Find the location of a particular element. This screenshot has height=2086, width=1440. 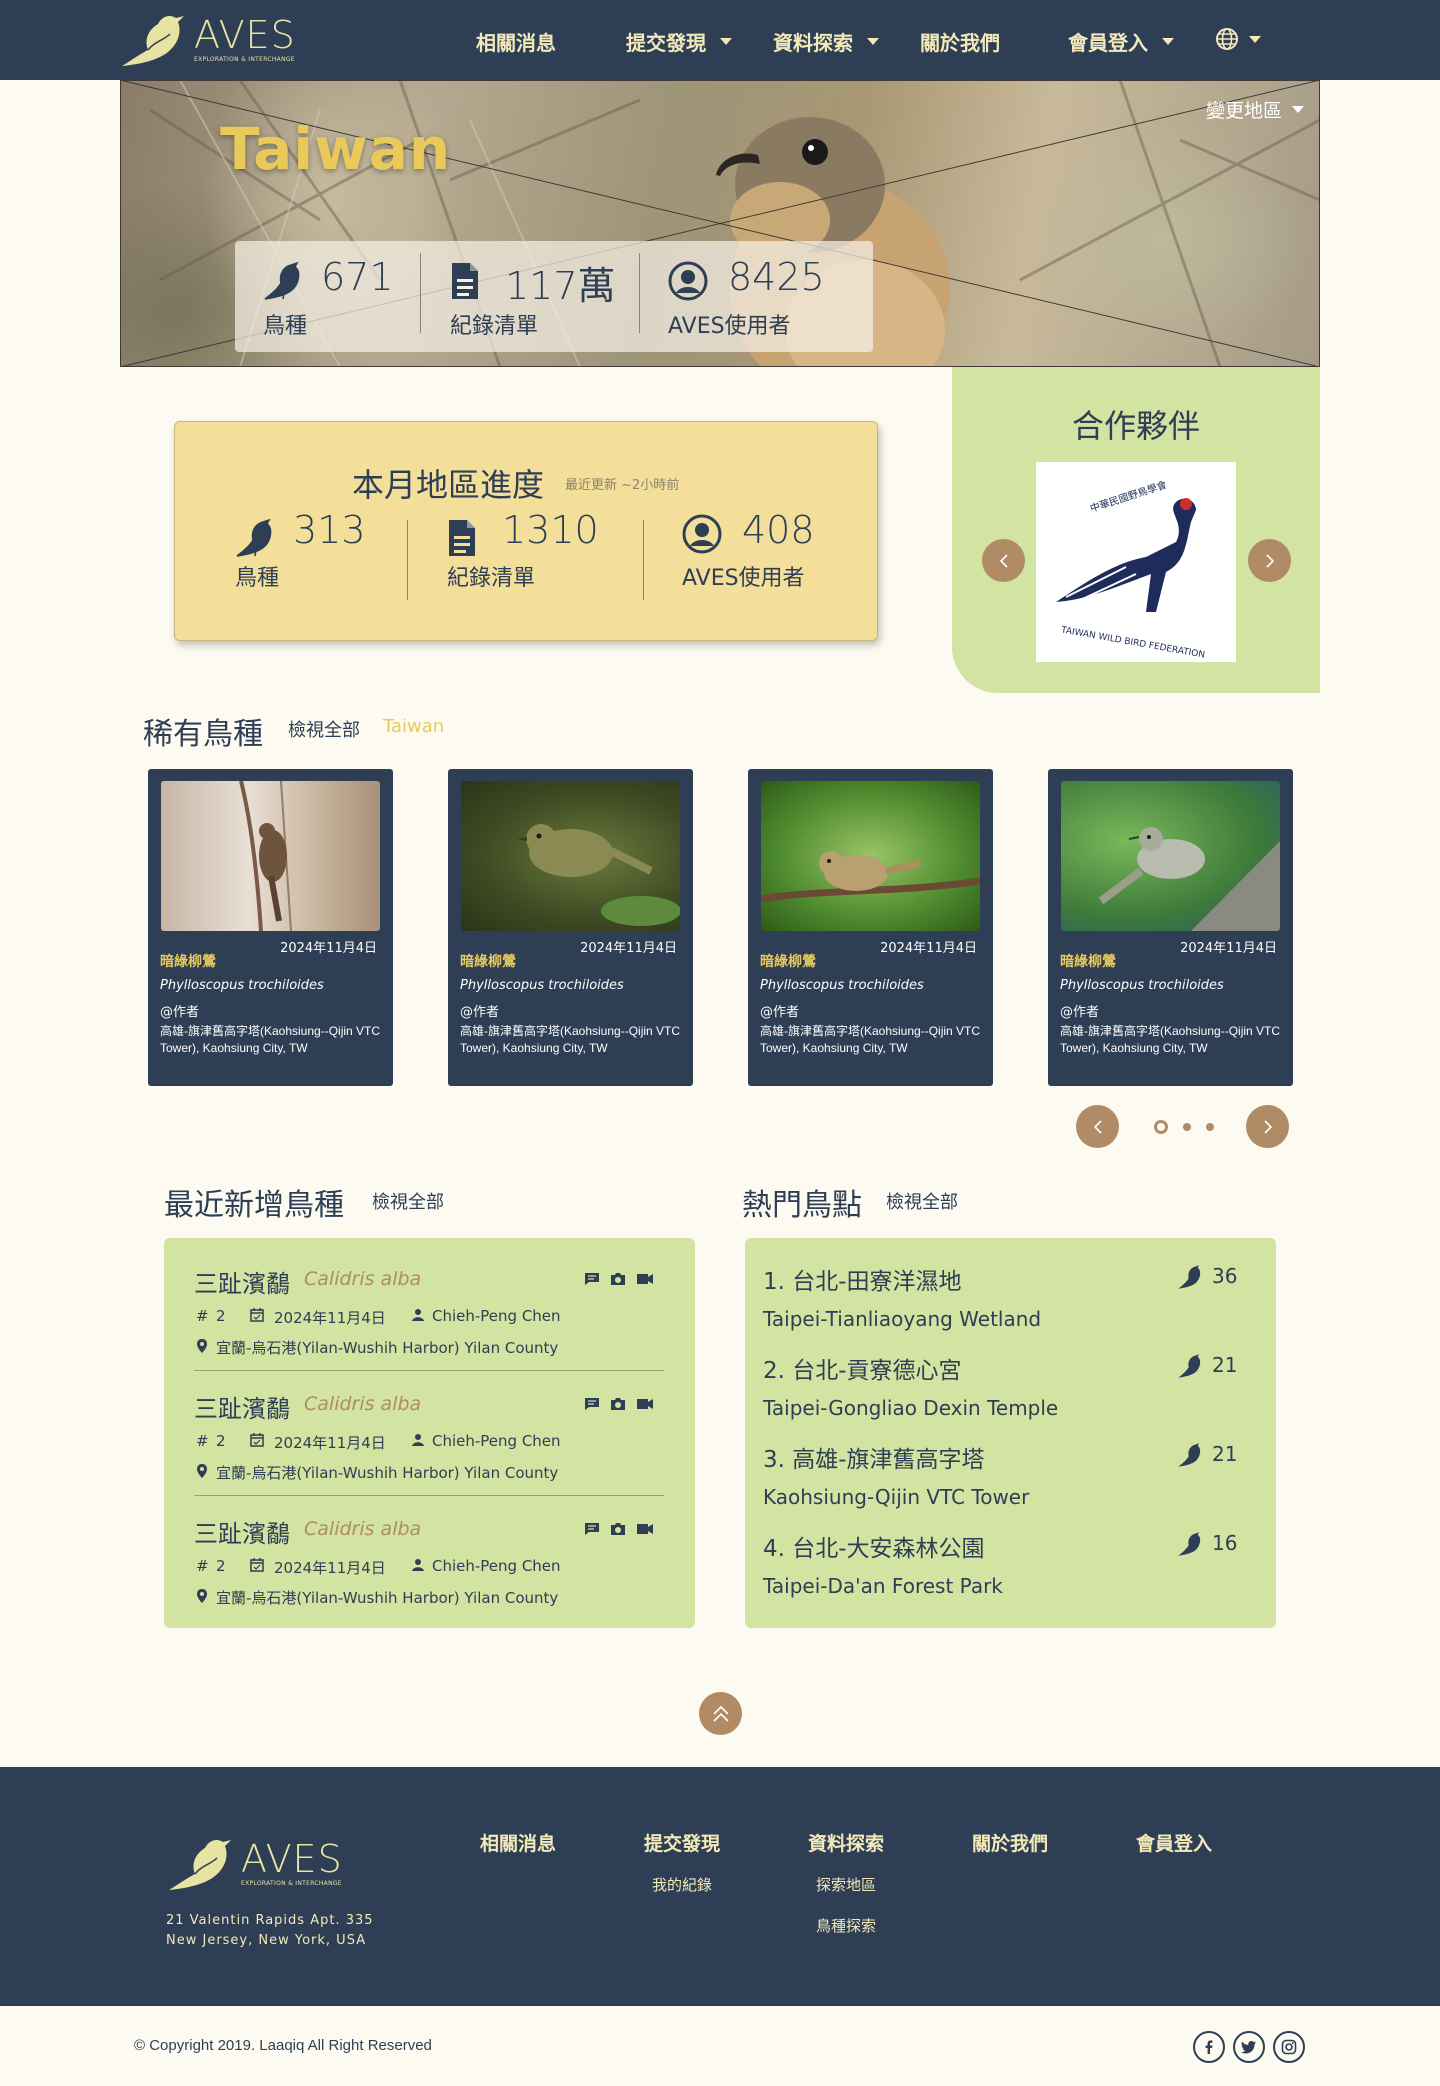

twitter-icon is located at coordinates (1248, 2047).